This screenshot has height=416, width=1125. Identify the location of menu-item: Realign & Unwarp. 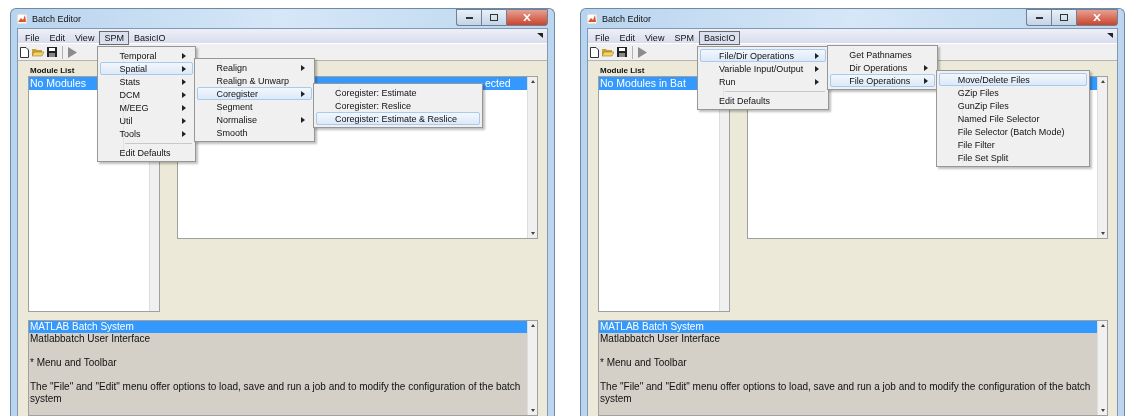
(254, 80).